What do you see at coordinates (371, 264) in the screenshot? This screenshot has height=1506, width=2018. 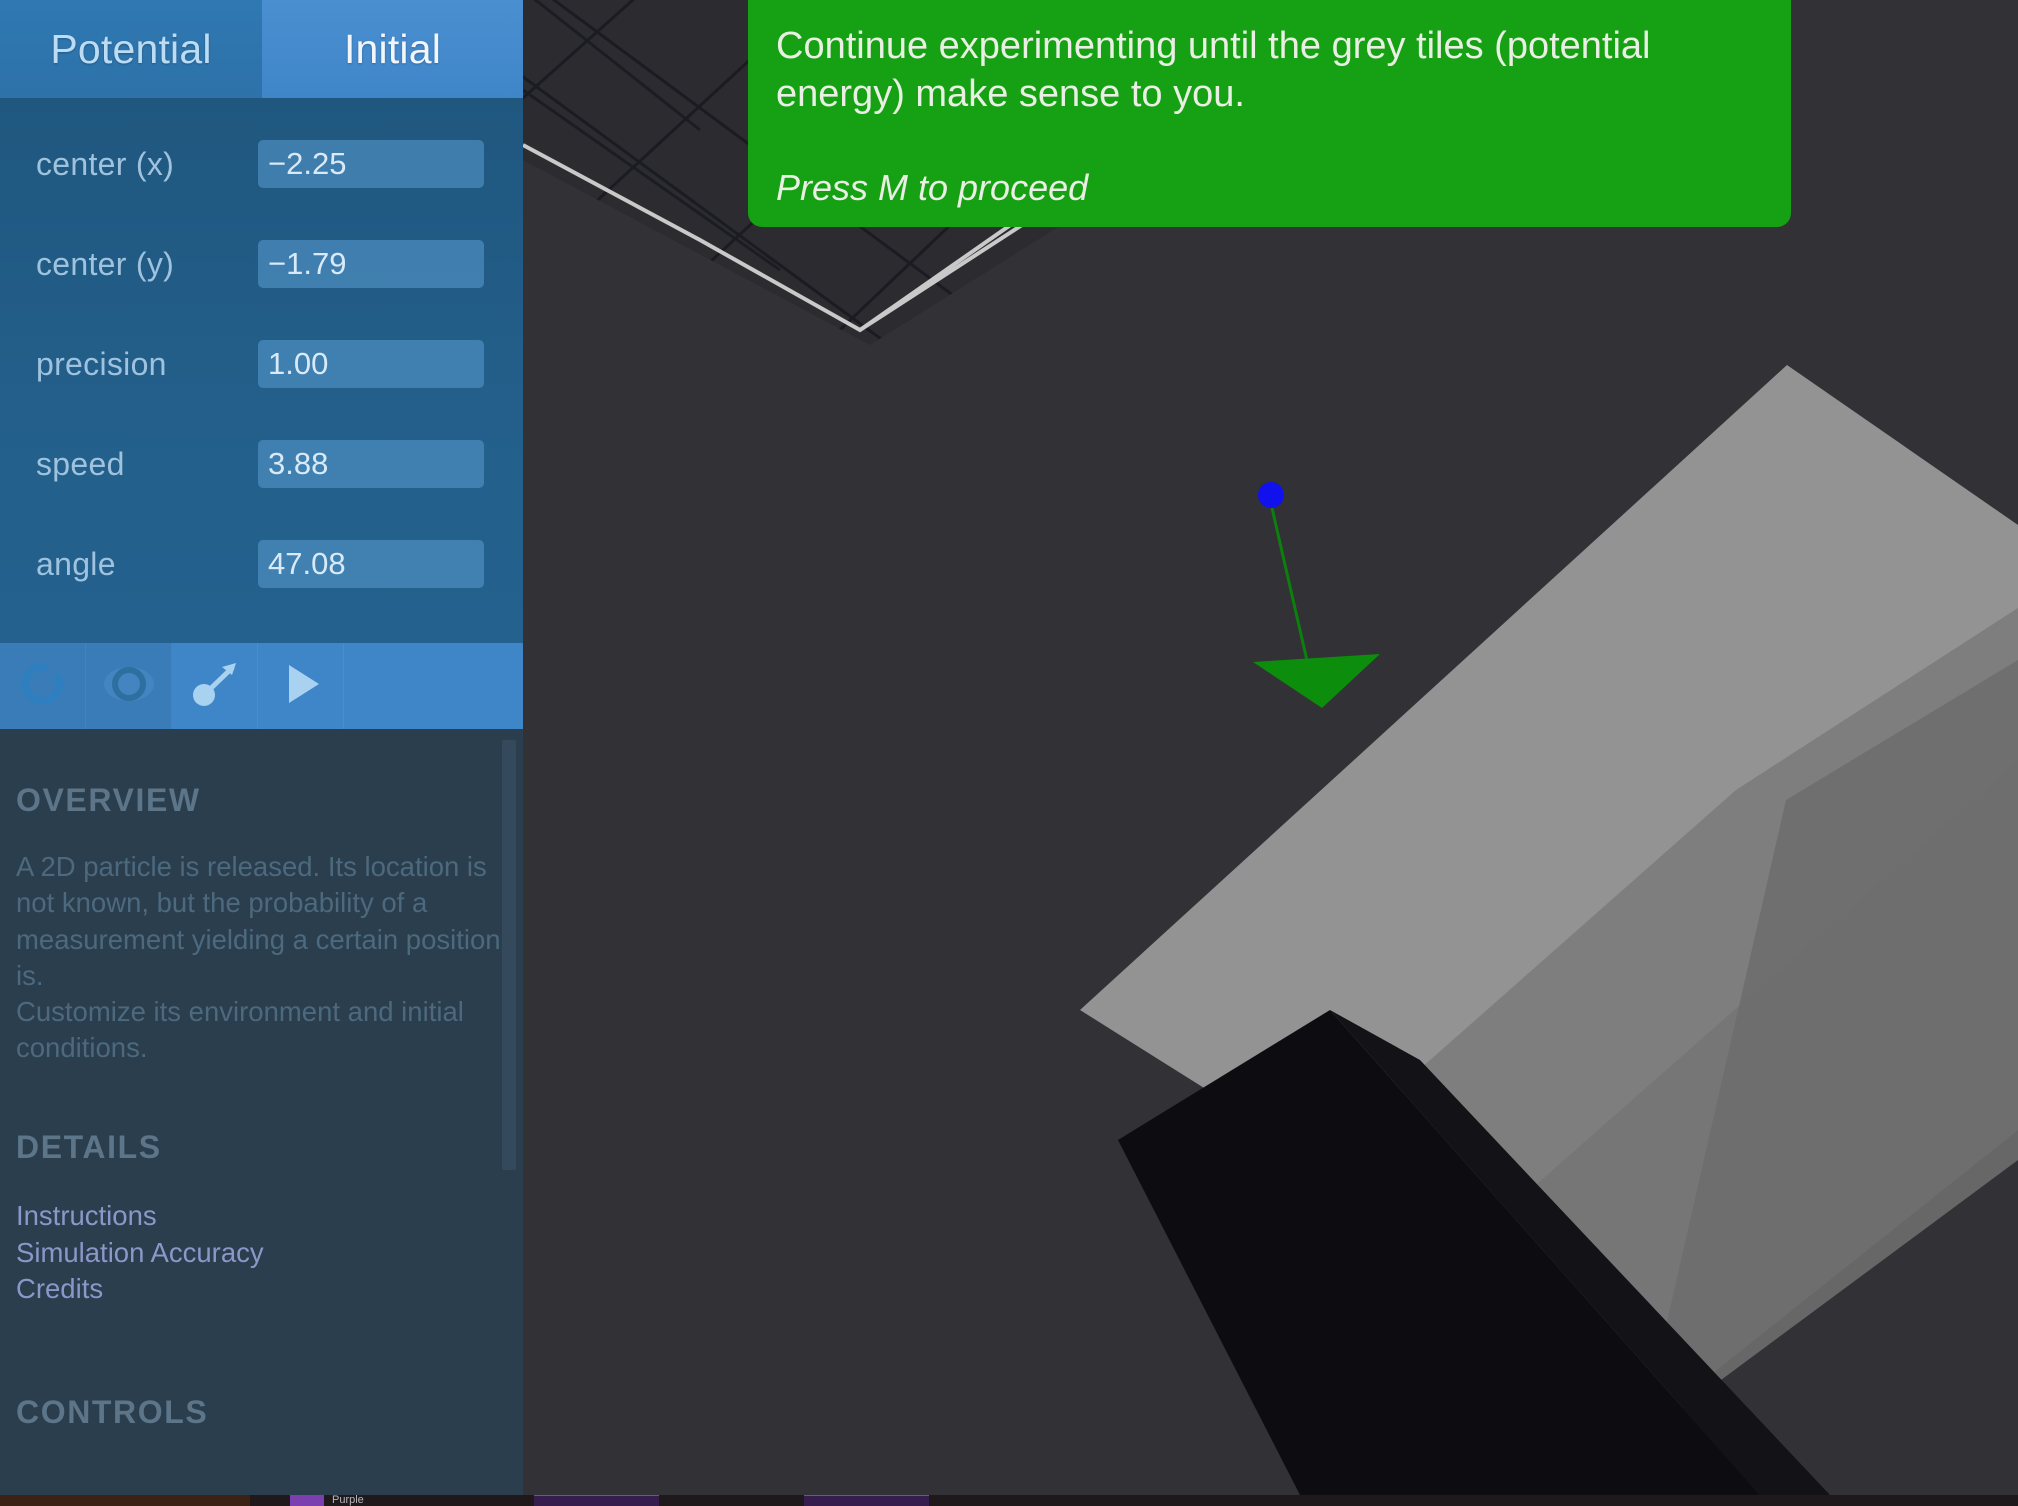 I see `param-input-center-y` at bounding box center [371, 264].